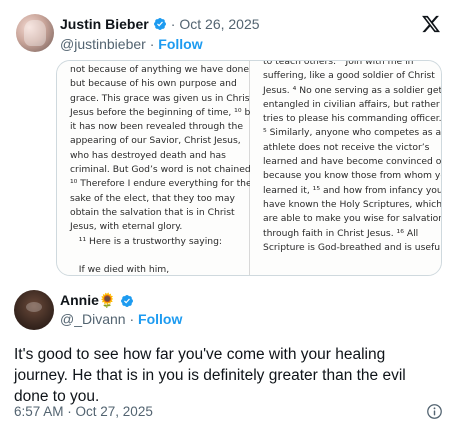  What do you see at coordinates (104, 24) in the screenshot?
I see `quoted-author-name: Justin Bieber` at bounding box center [104, 24].